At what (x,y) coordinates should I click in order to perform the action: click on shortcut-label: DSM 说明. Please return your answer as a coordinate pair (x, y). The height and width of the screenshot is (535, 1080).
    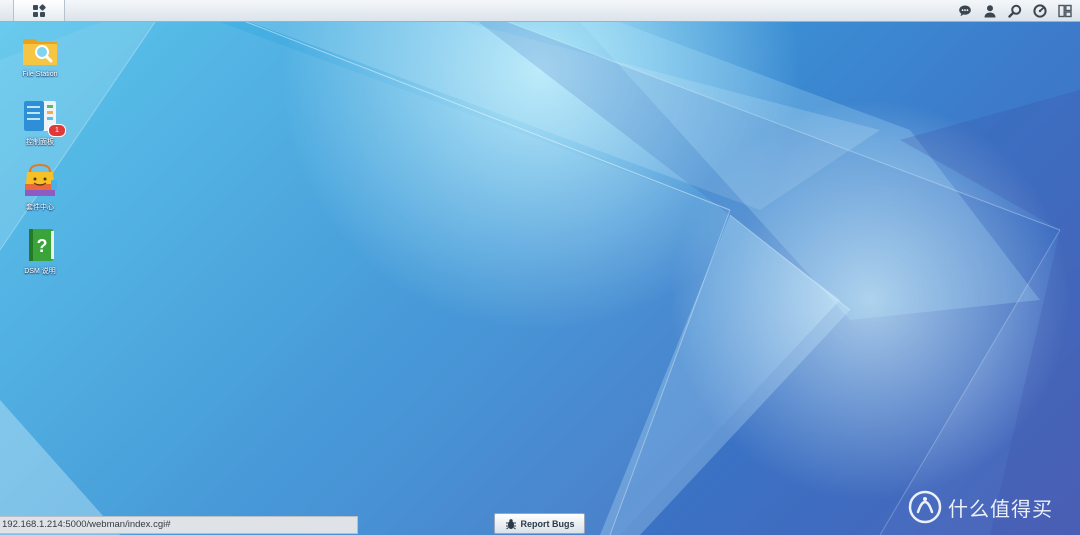
    Looking at the image, I should click on (40, 271).